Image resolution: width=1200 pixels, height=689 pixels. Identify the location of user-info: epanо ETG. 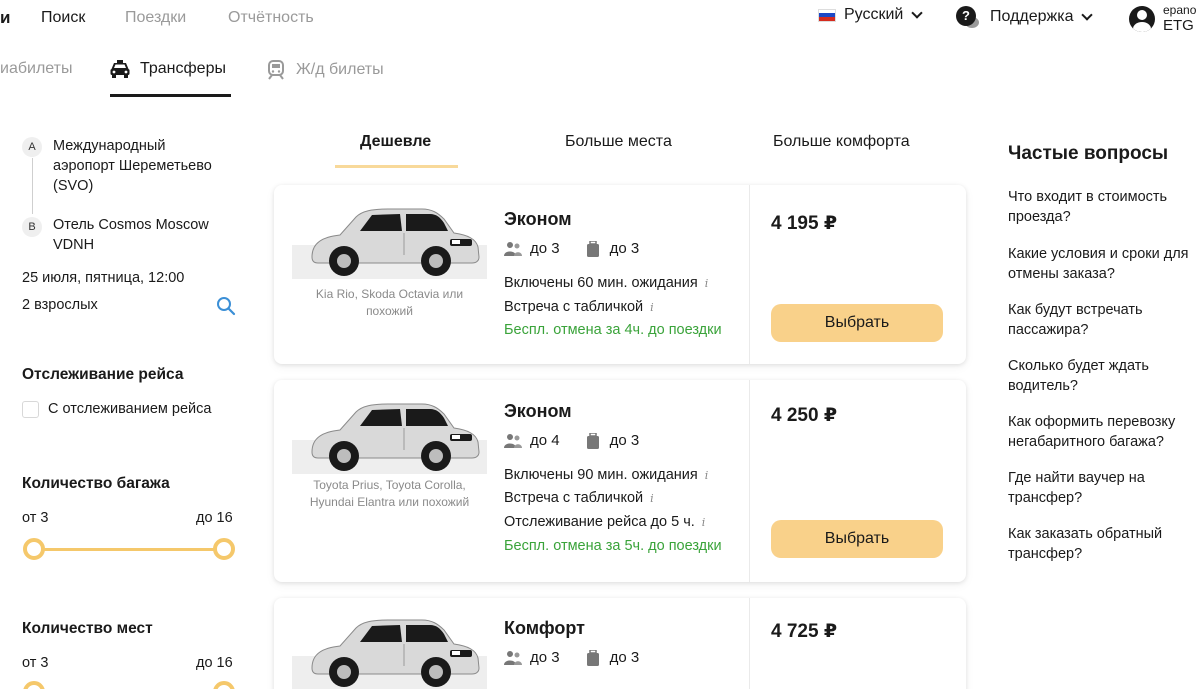
(1179, 18).